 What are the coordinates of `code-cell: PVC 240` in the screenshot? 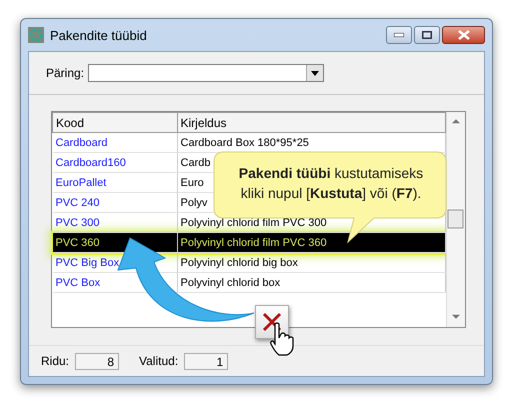 It's located at (114, 202).